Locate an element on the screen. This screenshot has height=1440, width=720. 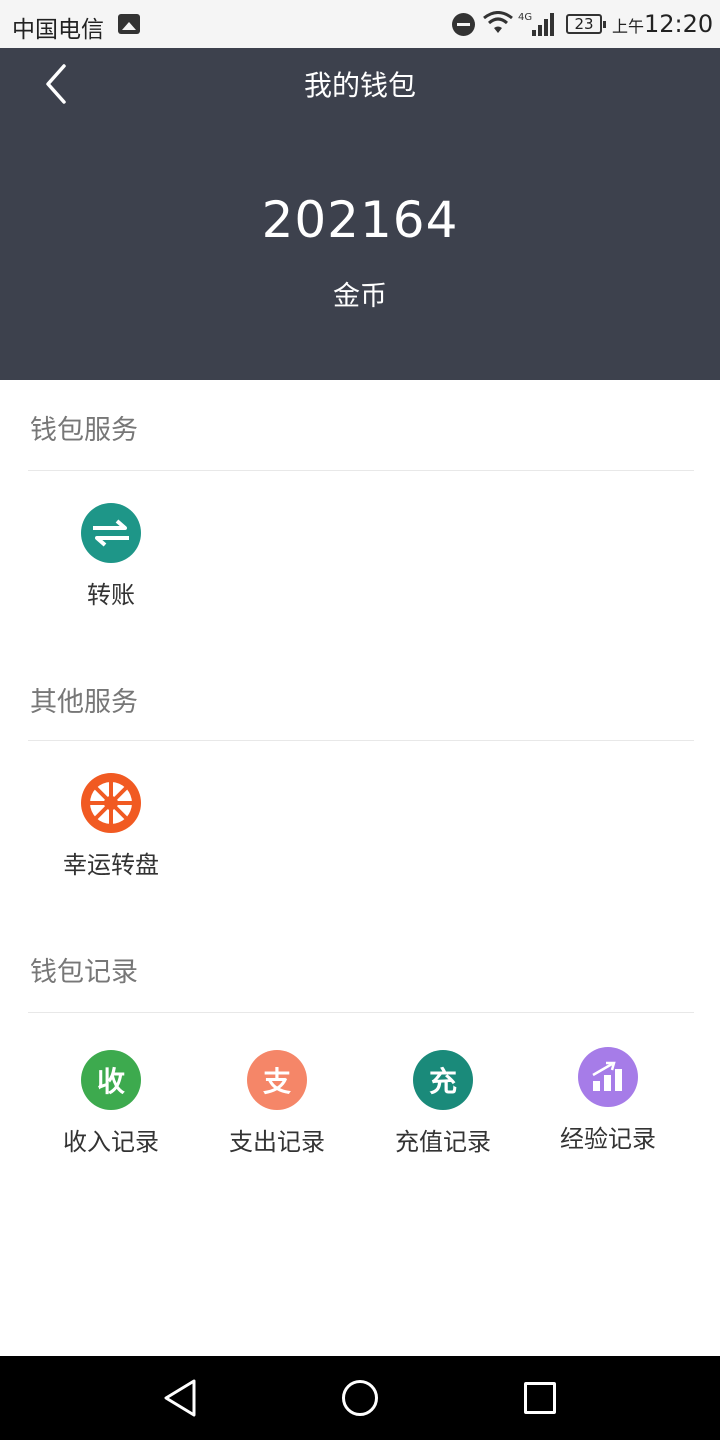
page-title: 我的钱包 is located at coordinates (359, 85).